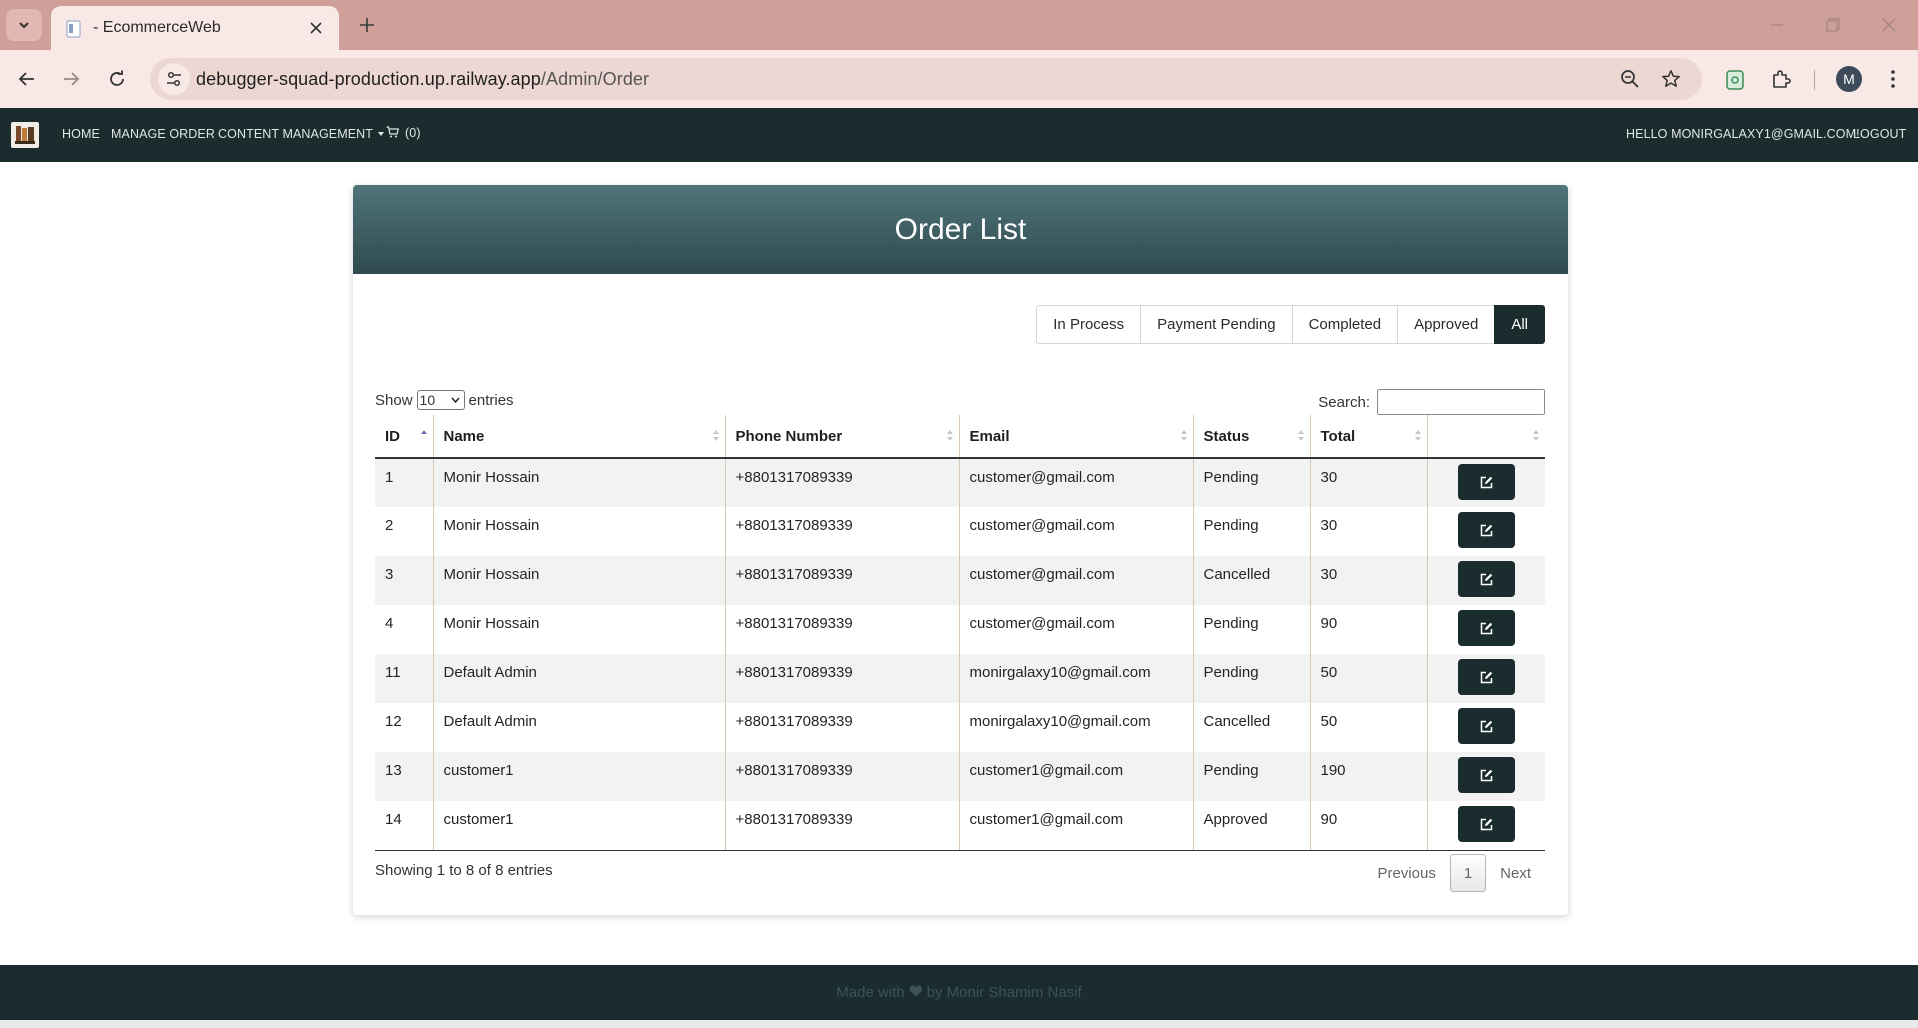 Image resolution: width=1918 pixels, height=1028 pixels. What do you see at coordinates (1461, 402) in the screenshot?
I see `search-input` at bounding box center [1461, 402].